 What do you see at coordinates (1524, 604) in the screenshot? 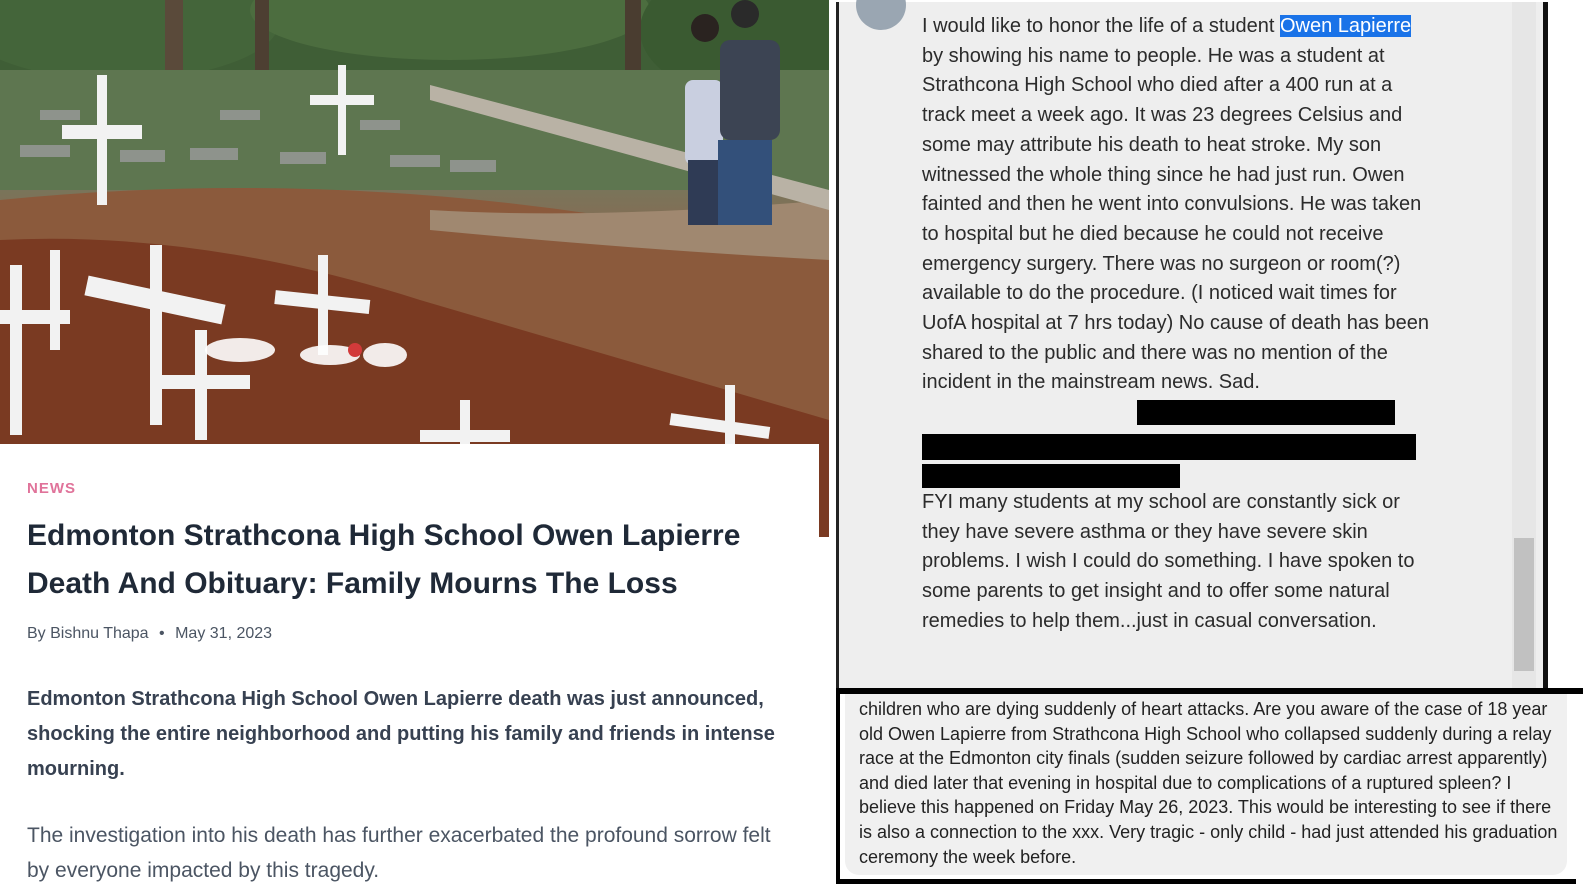
I see `scrollbar-thumb` at bounding box center [1524, 604].